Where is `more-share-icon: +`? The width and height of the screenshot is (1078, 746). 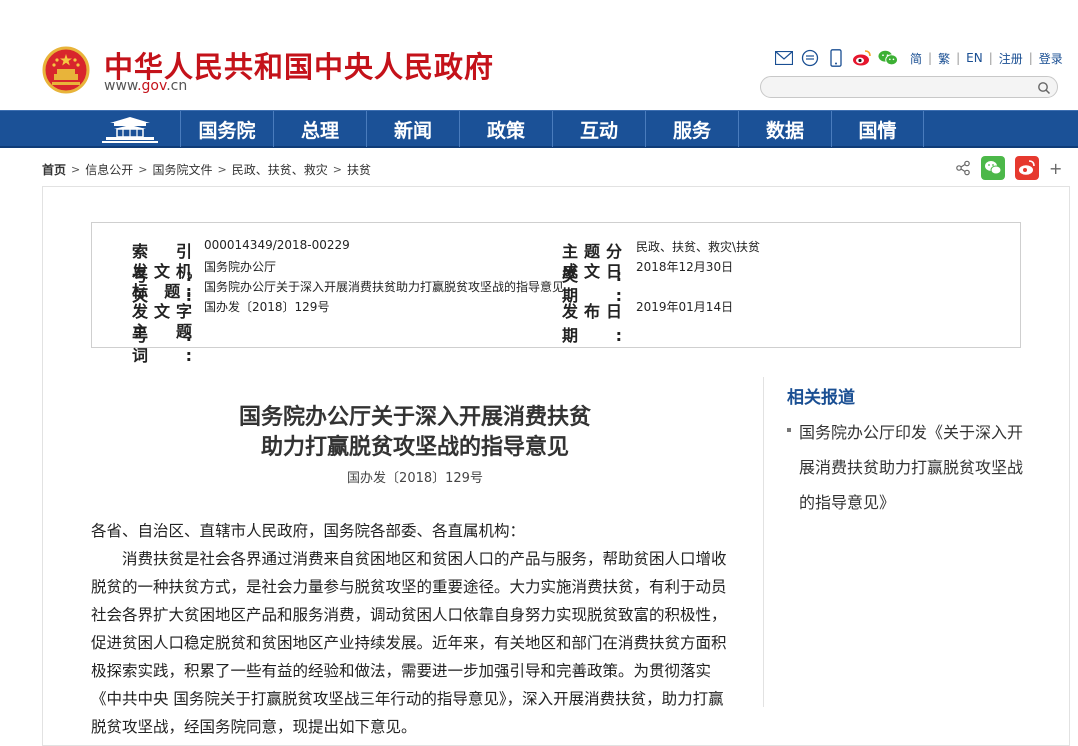
more-share-icon: + is located at coordinates (1055, 168).